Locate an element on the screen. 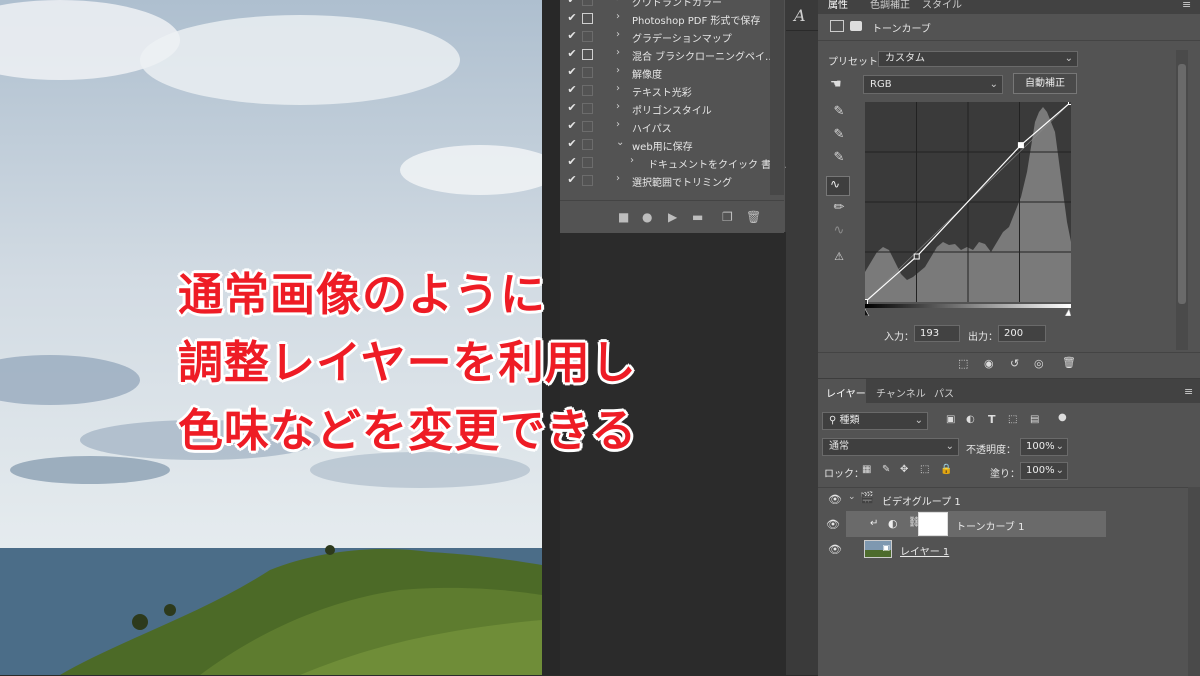  visibility-eye-icon: ◎ is located at coordinates (1039, 363).